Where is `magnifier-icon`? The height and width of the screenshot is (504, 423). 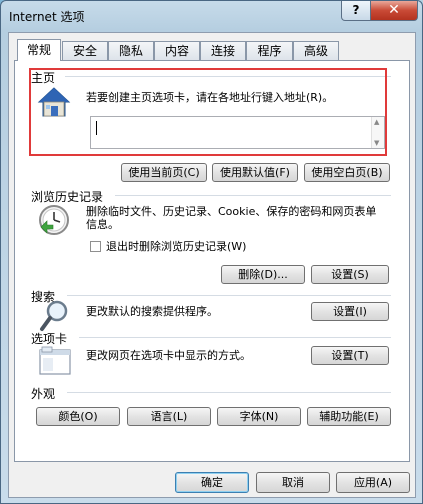
magnifier-icon is located at coordinates (55, 316).